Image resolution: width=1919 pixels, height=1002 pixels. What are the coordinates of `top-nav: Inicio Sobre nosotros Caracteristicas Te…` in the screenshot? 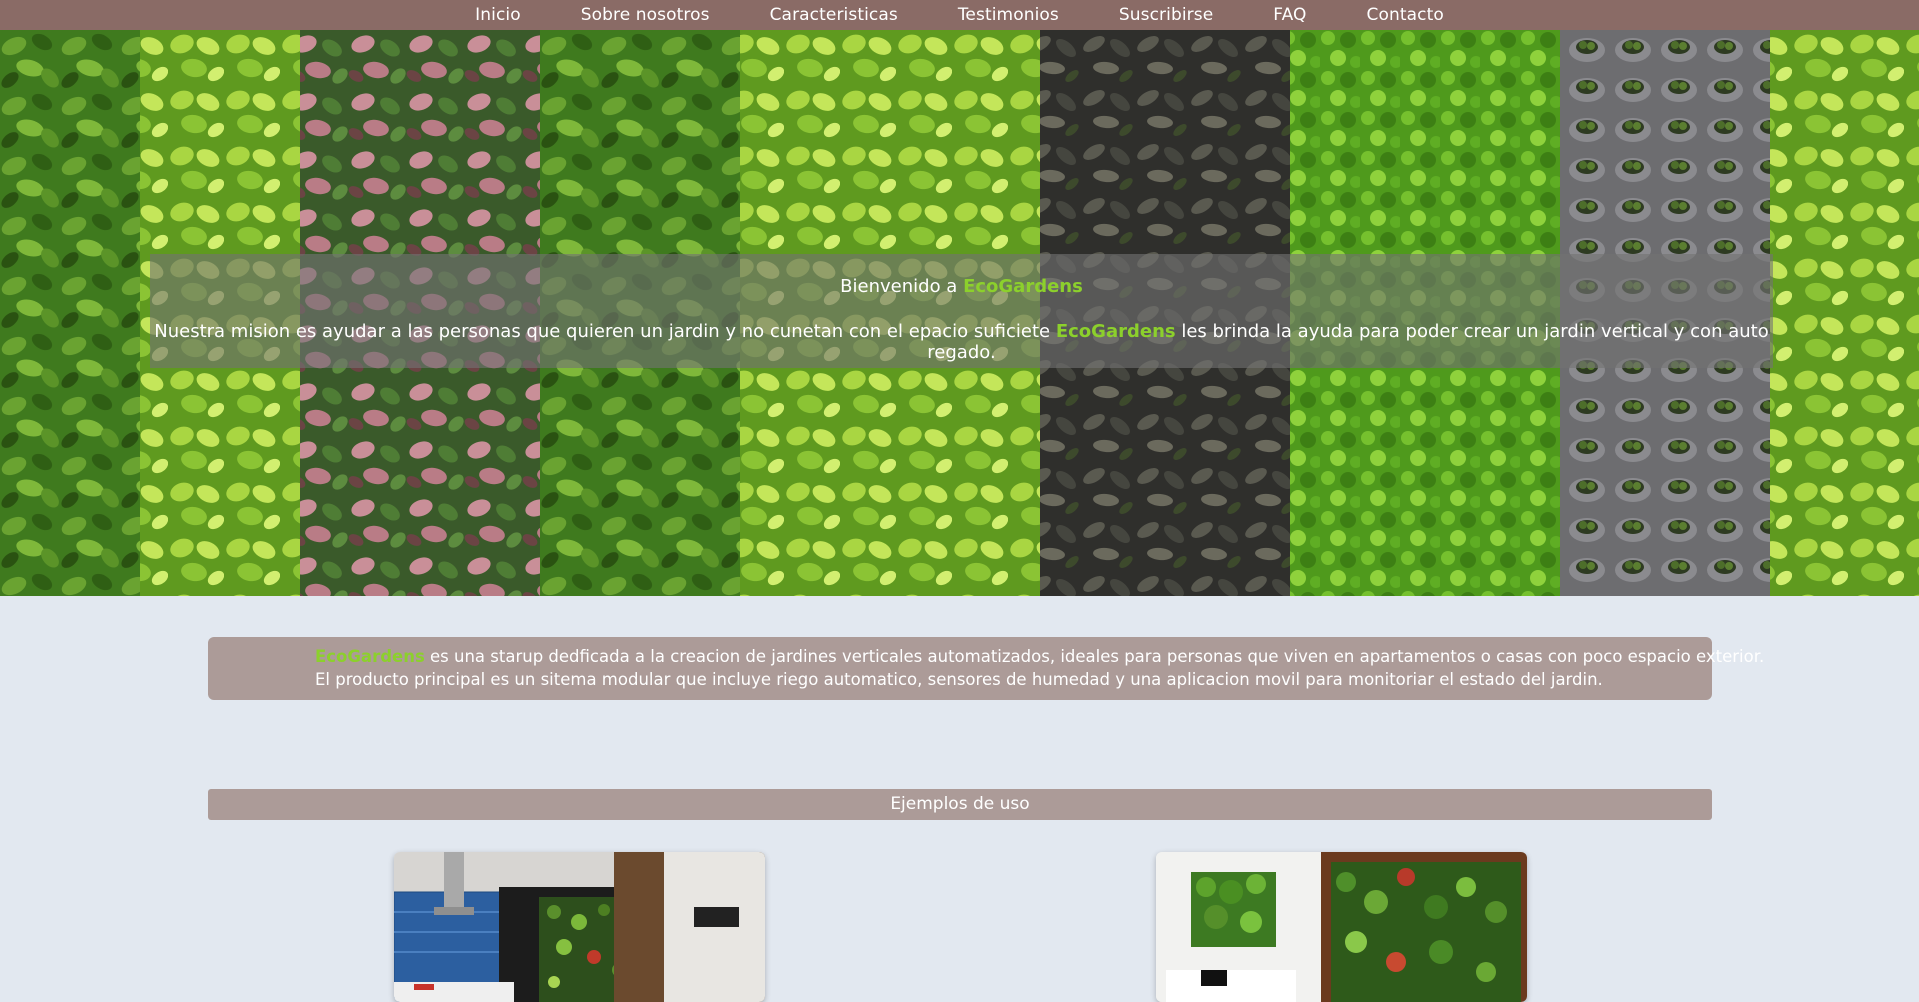 It's located at (959, 15).